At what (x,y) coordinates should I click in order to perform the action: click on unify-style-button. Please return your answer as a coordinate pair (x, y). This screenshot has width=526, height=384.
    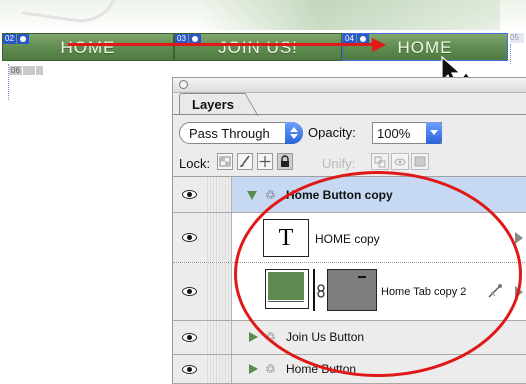
    Looking at the image, I should click on (420, 161).